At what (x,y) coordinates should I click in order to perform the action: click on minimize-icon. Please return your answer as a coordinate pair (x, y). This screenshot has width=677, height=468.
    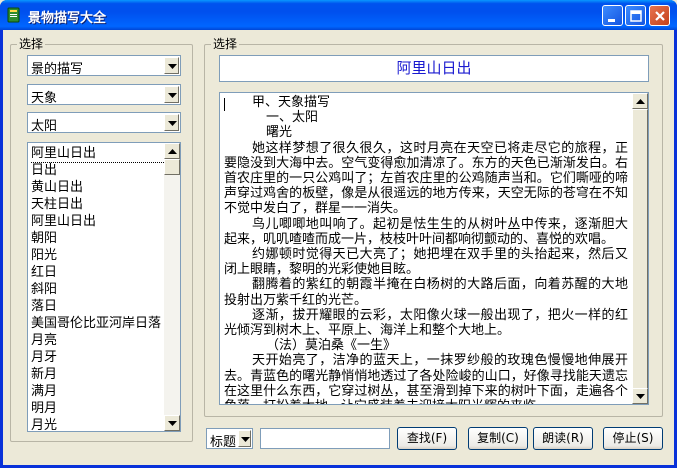
    Looking at the image, I should click on (611, 20).